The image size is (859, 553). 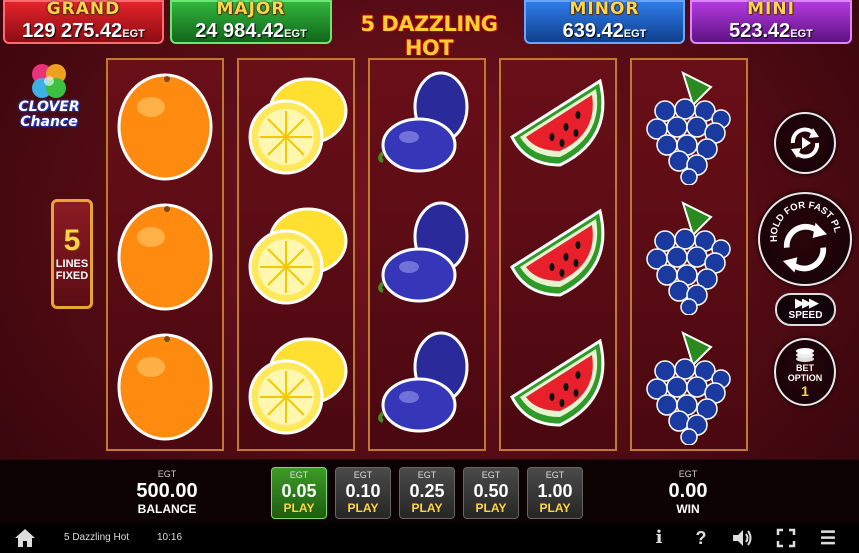 What do you see at coordinates (805, 391) in the screenshot?
I see `bet-option-value: 1` at bounding box center [805, 391].